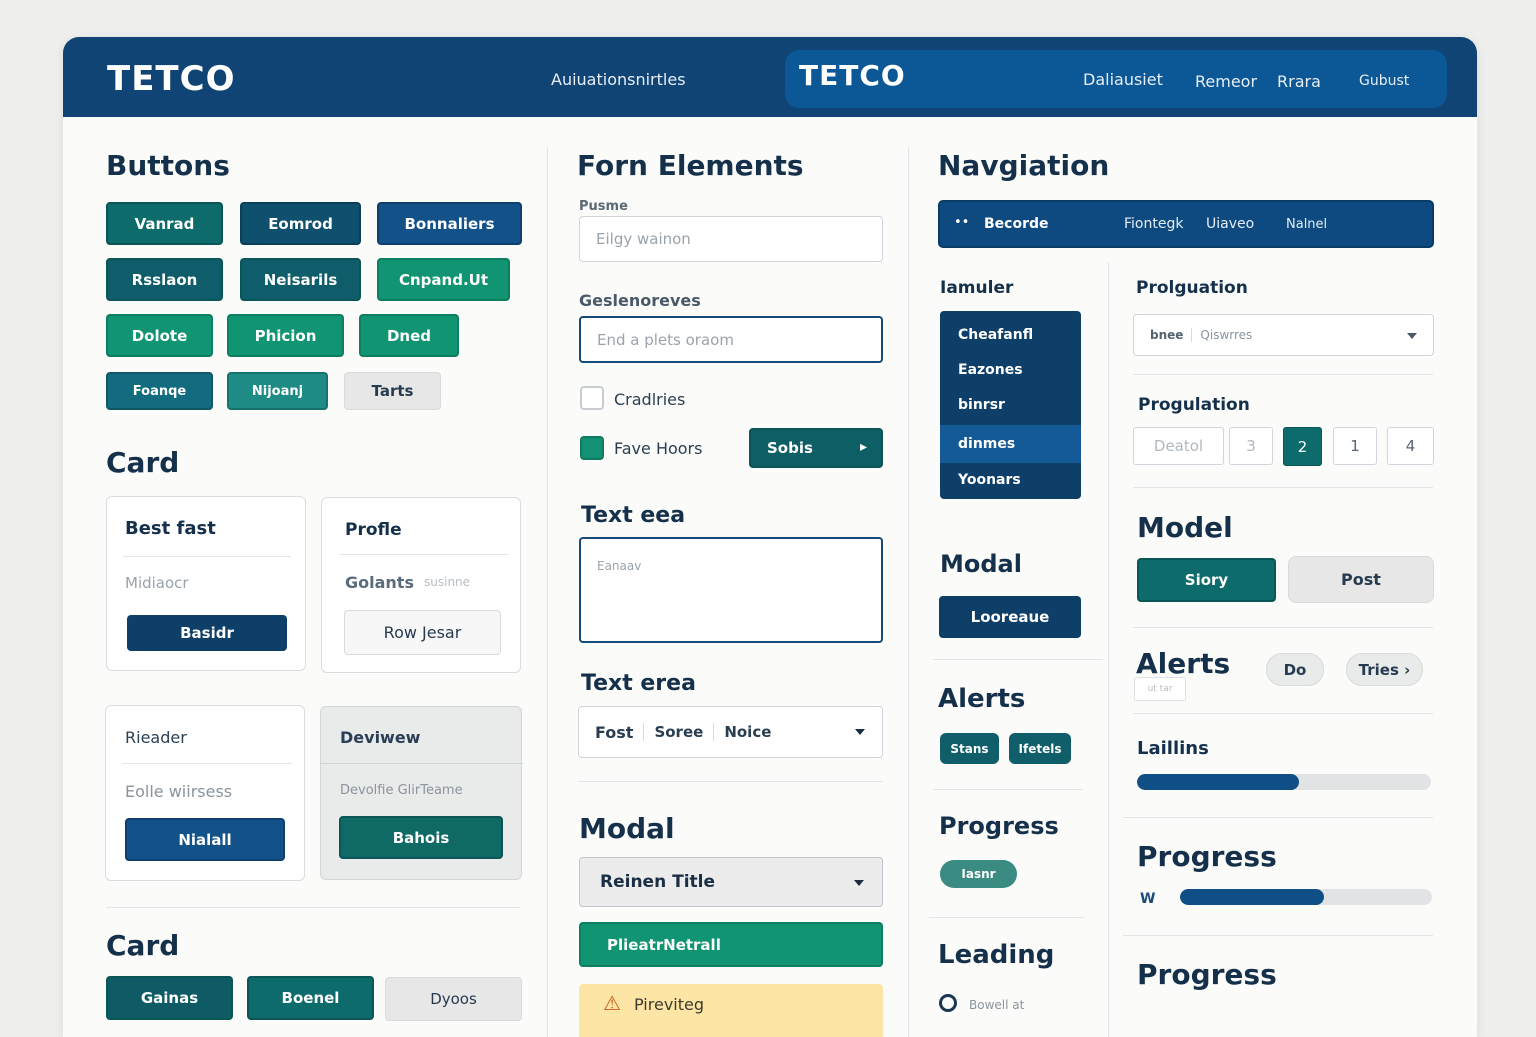 Image resolution: width=1536 pixels, height=1037 pixels. Describe the element at coordinates (1206, 580) in the screenshot. I see `model-primary-button: Siory` at that location.